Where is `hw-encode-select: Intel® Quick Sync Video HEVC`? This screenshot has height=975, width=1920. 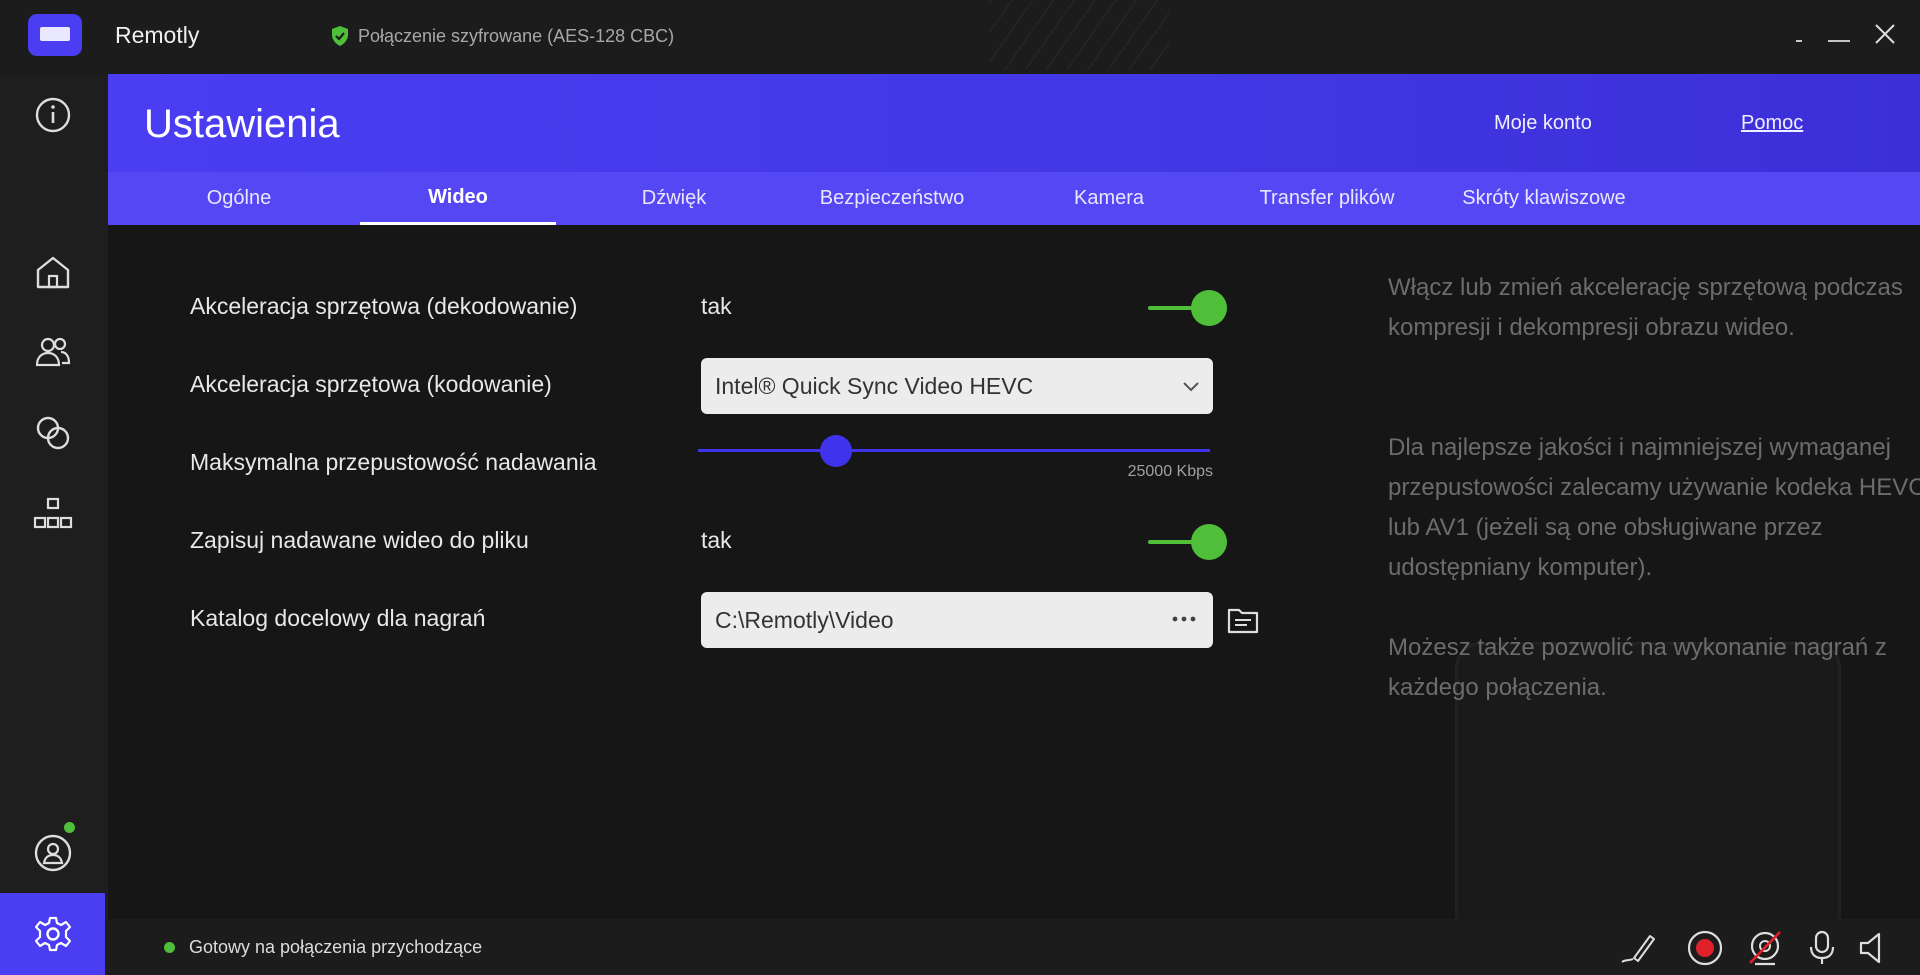 hw-encode-select: Intel® Quick Sync Video HEVC is located at coordinates (957, 386).